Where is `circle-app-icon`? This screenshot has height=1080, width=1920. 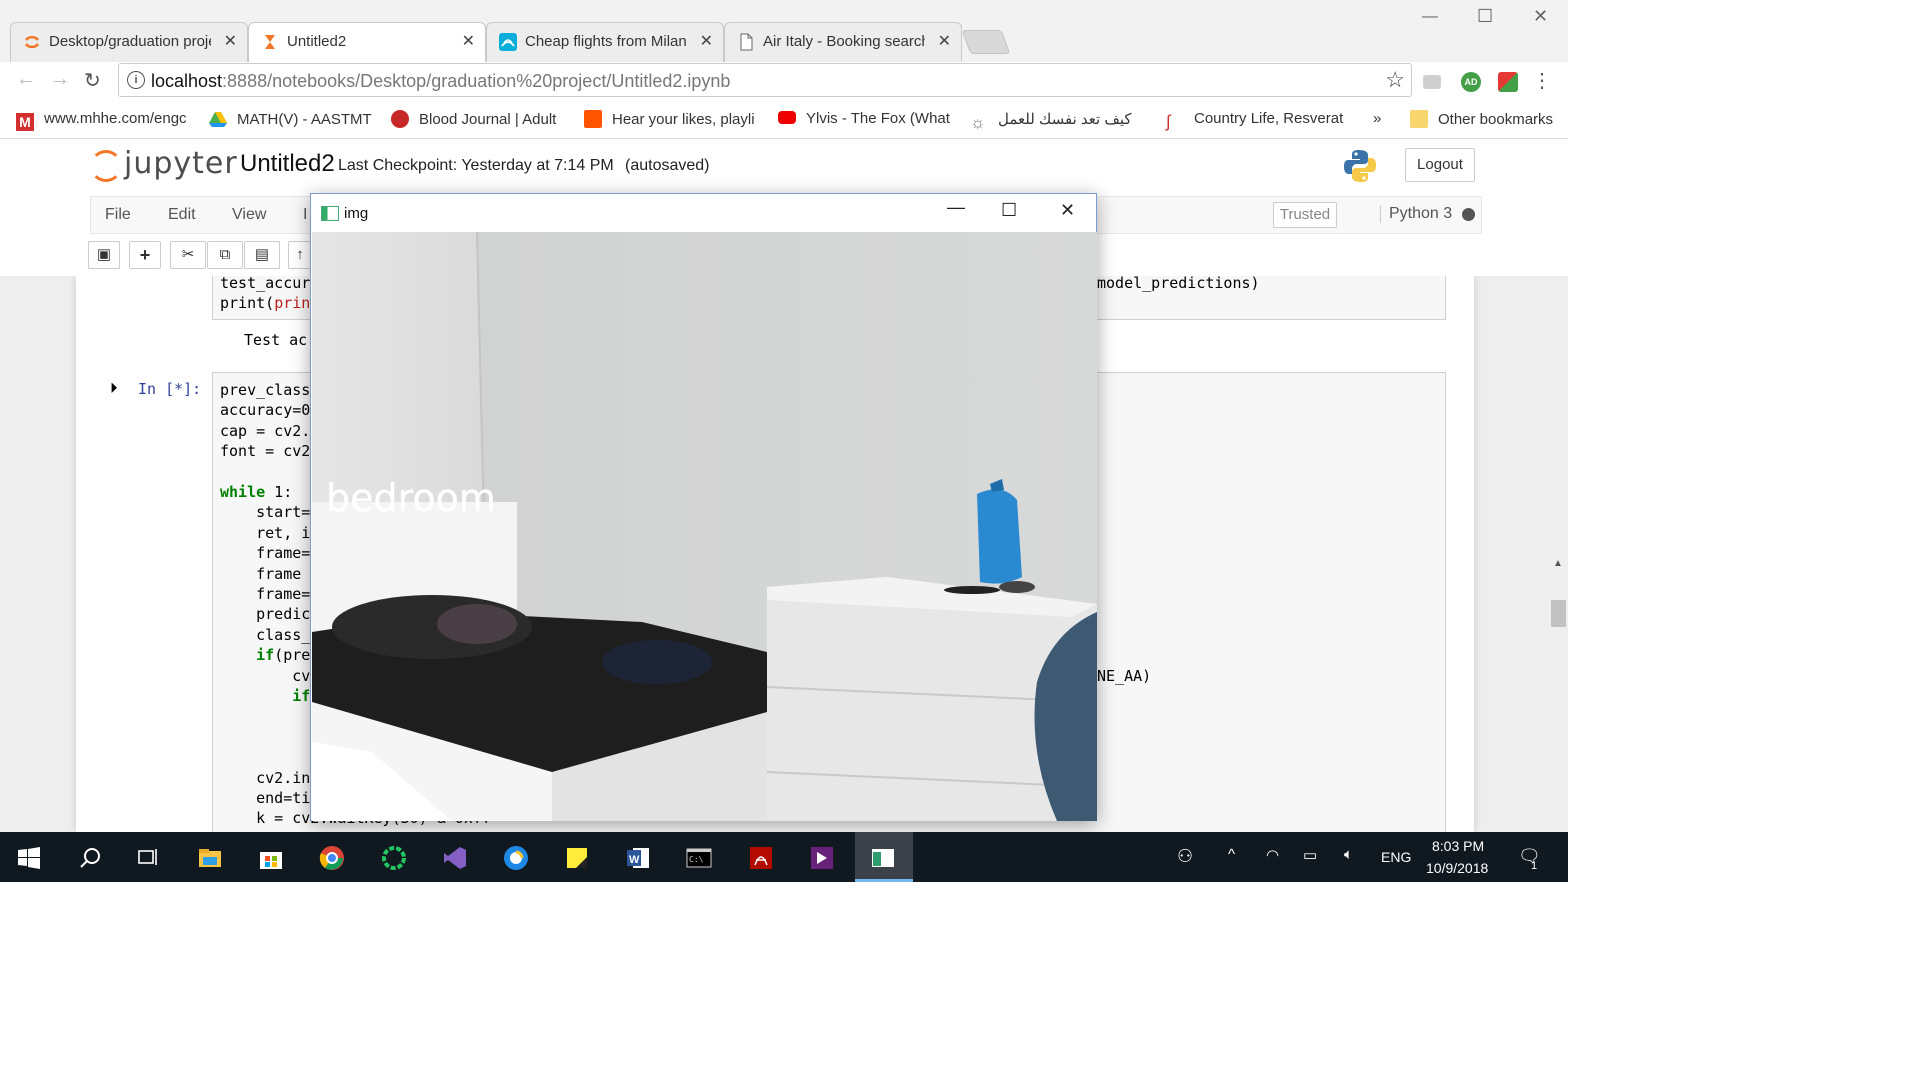
circle-app-icon is located at coordinates (394, 858).